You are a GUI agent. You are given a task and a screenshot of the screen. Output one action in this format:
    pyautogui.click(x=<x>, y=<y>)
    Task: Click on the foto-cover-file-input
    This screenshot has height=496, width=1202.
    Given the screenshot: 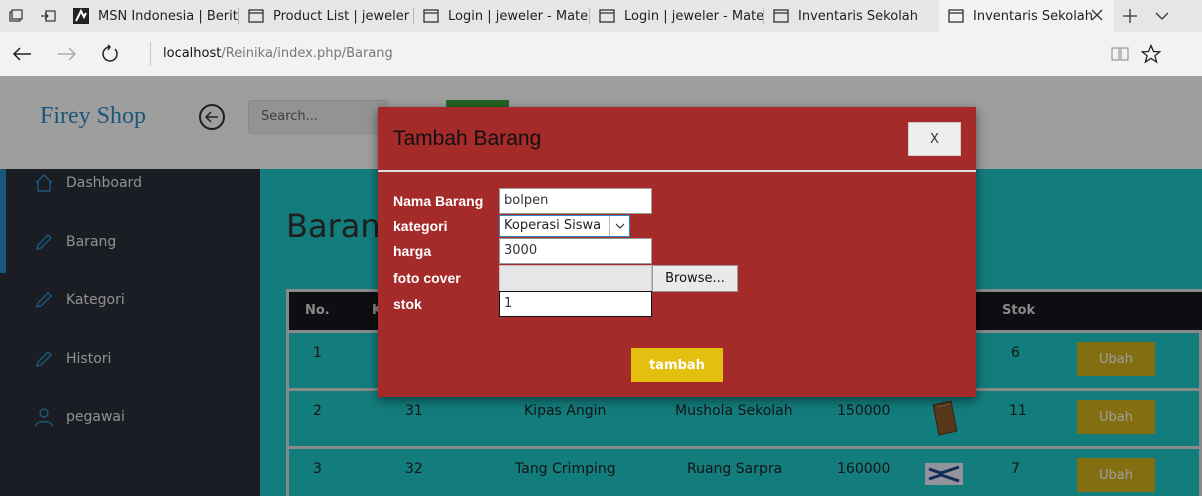 What is the action you would take?
    pyautogui.click(x=575, y=278)
    